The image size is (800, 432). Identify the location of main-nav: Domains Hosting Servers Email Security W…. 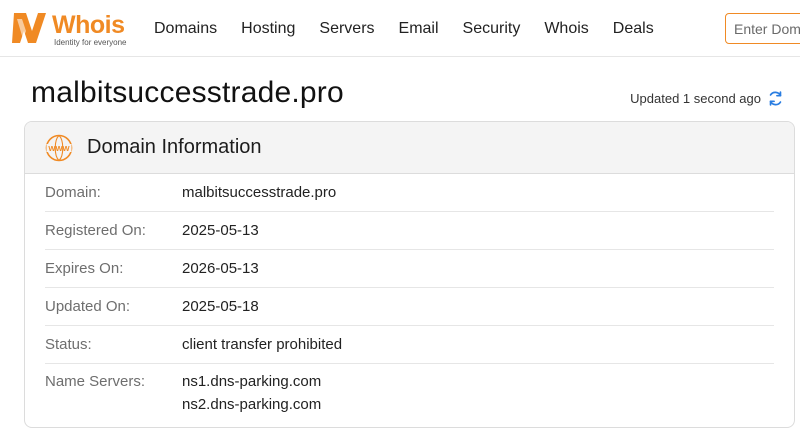
(404, 28).